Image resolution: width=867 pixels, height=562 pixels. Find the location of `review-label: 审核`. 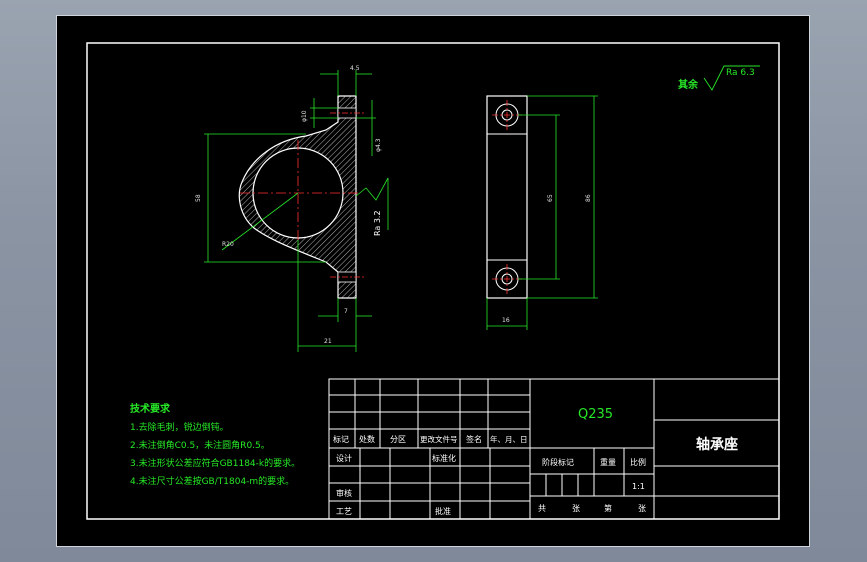

review-label: 审核 is located at coordinates (344, 493).